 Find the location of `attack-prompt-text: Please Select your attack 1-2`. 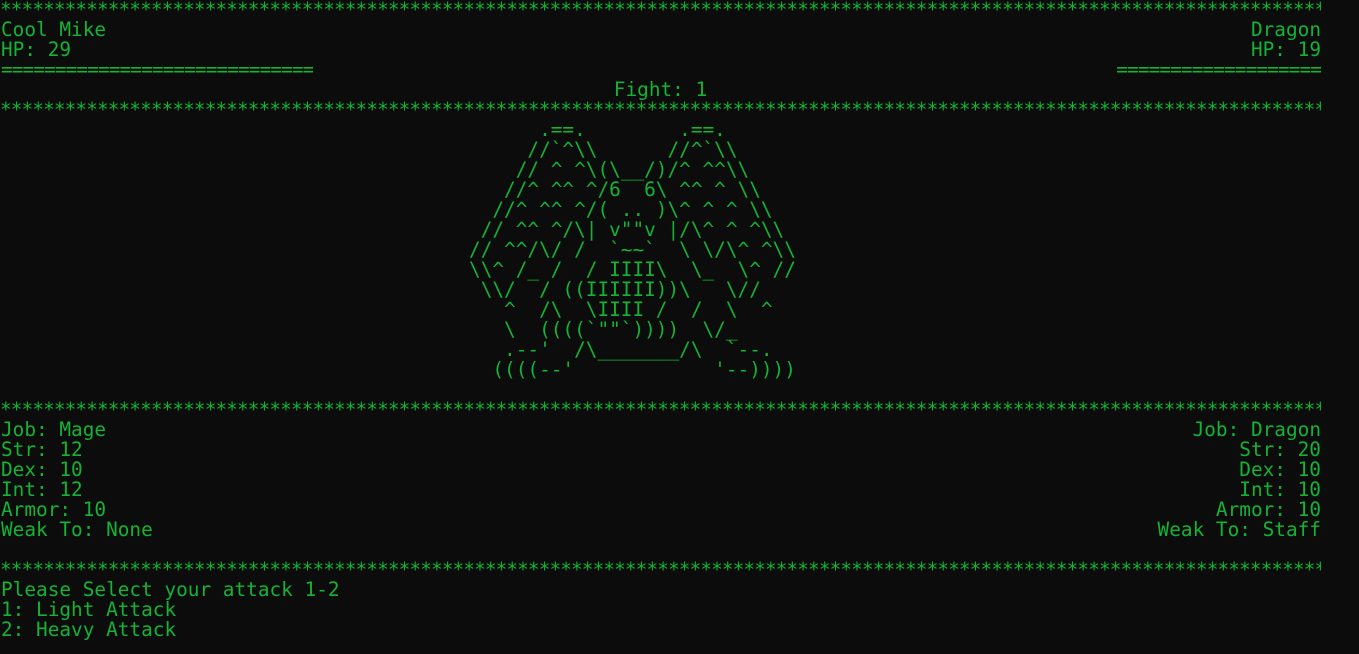

attack-prompt-text: Please Select your attack 1-2 is located at coordinates (170, 590).